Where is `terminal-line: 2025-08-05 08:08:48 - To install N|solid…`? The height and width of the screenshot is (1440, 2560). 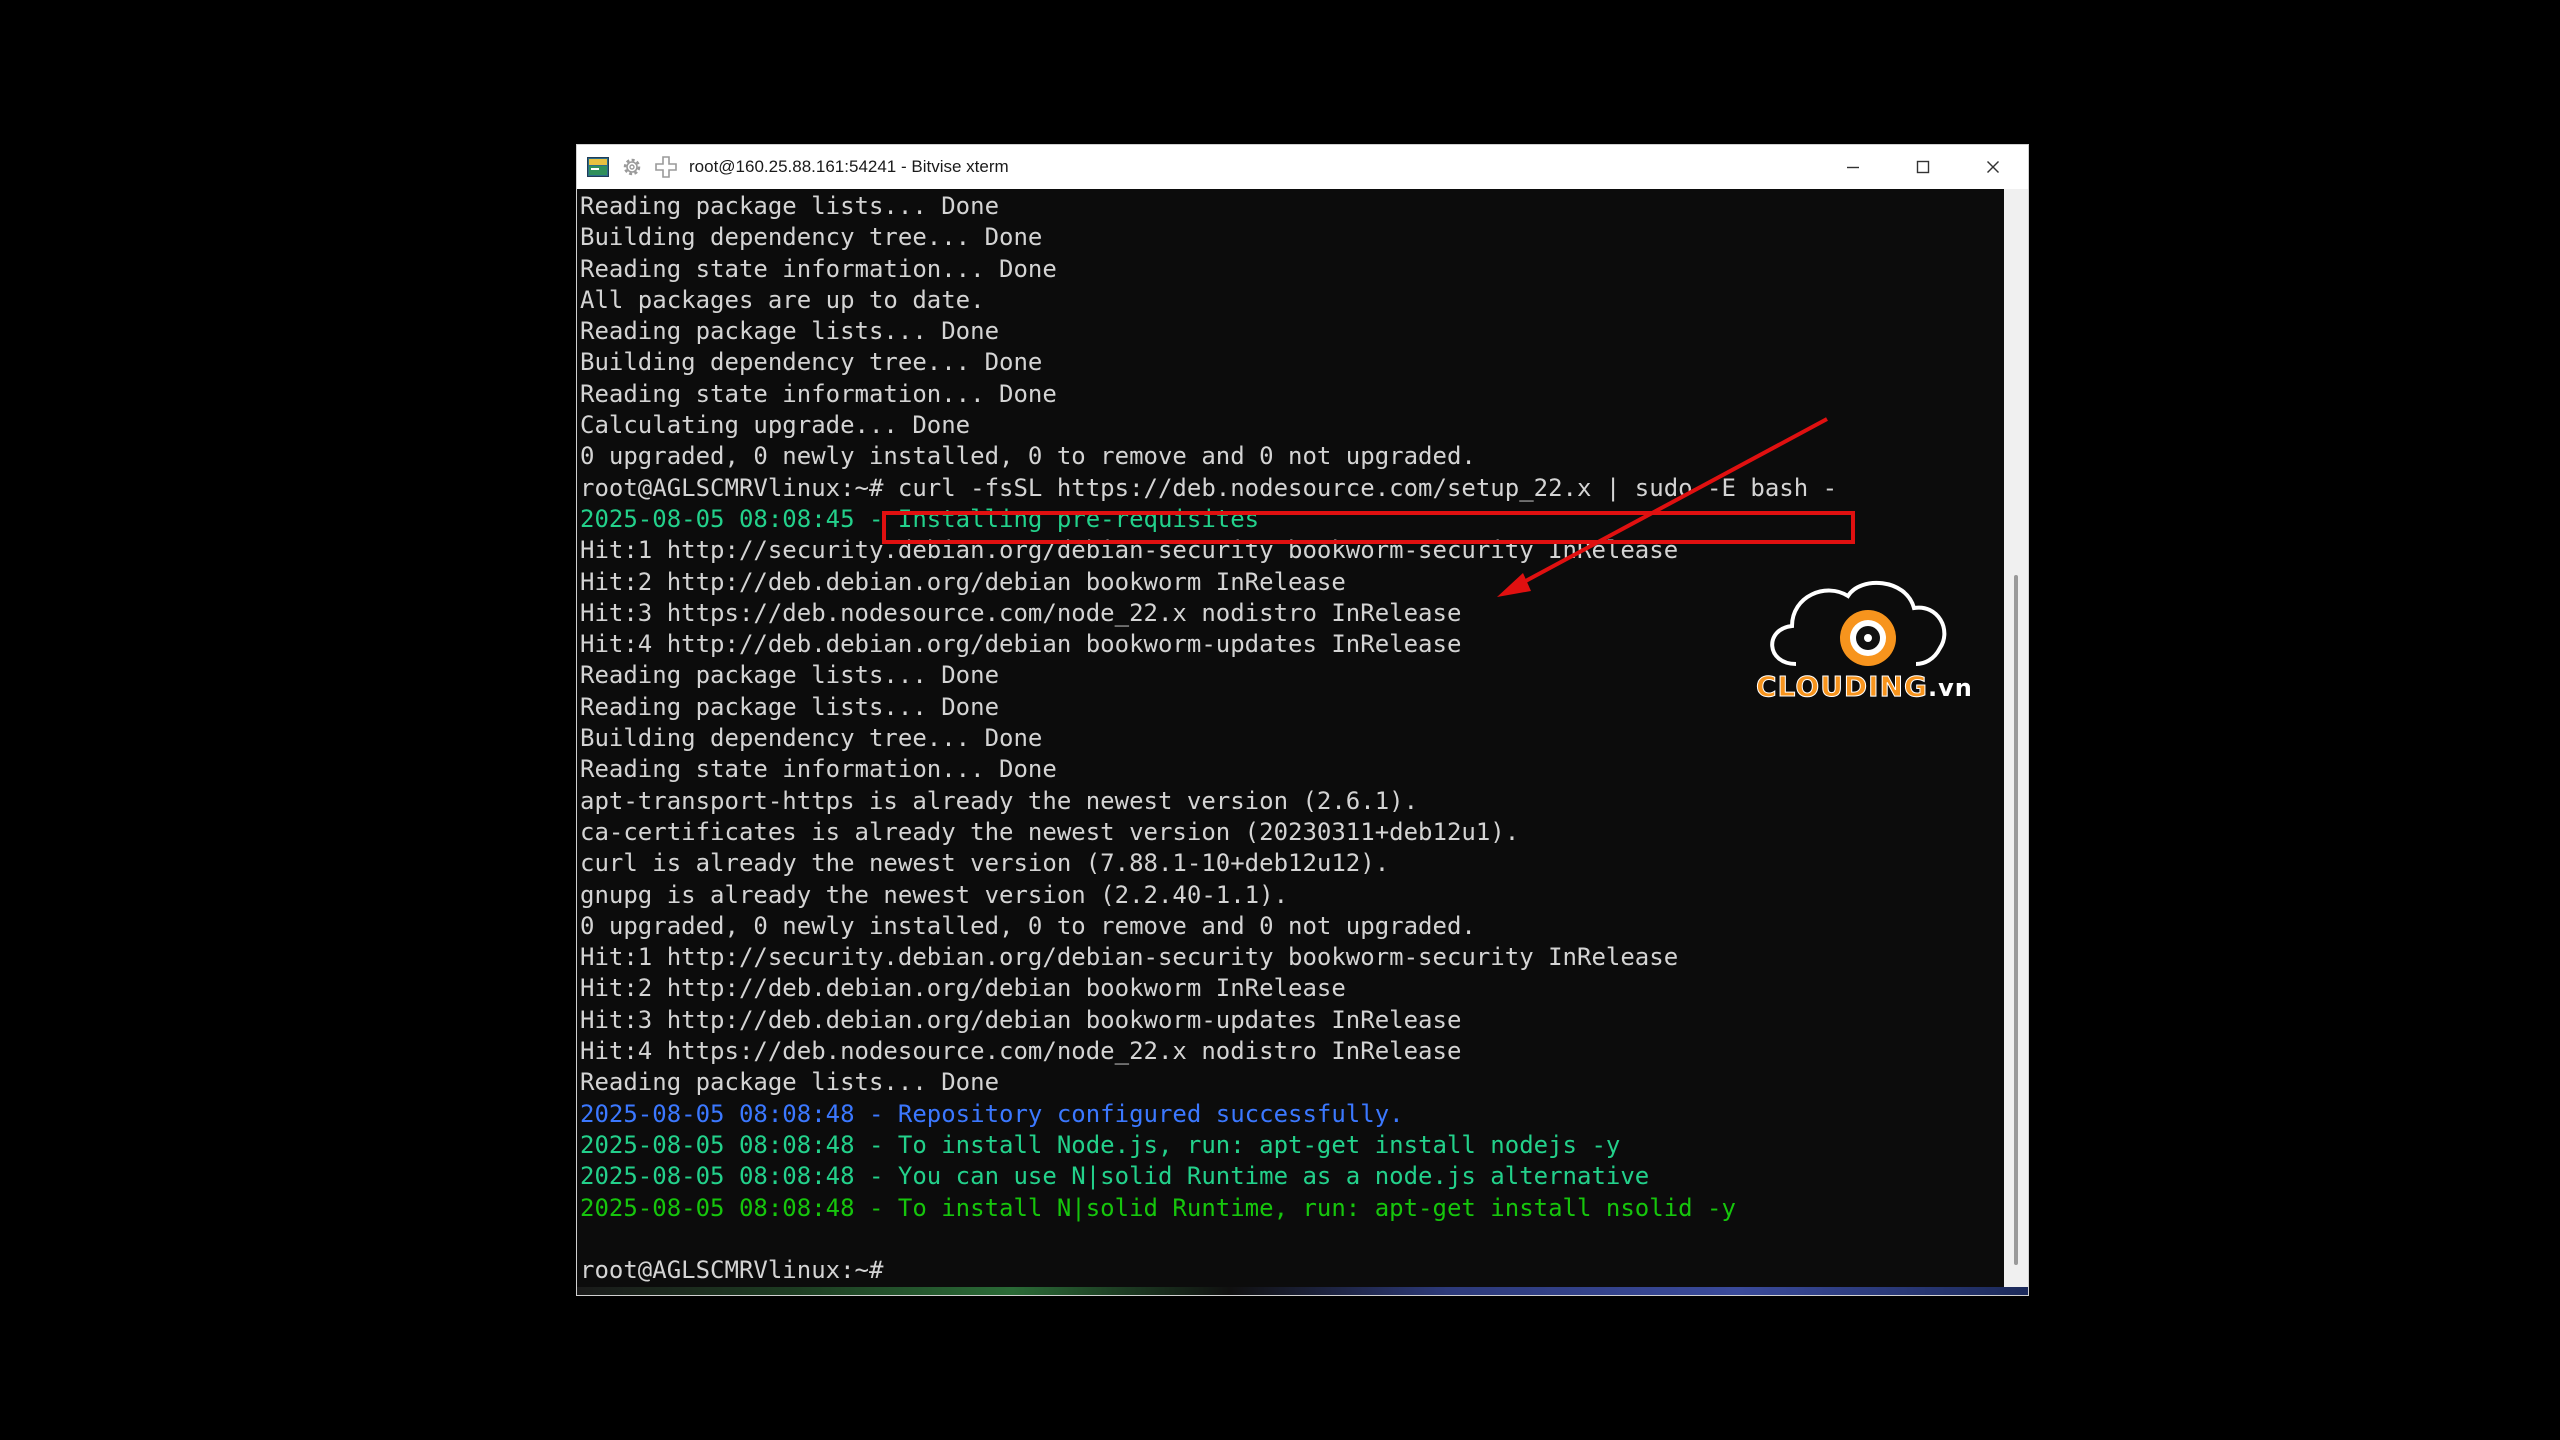 terminal-line: 2025-08-05 08:08:48 - To install N|solid… is located at coordinates (1158, 1207).